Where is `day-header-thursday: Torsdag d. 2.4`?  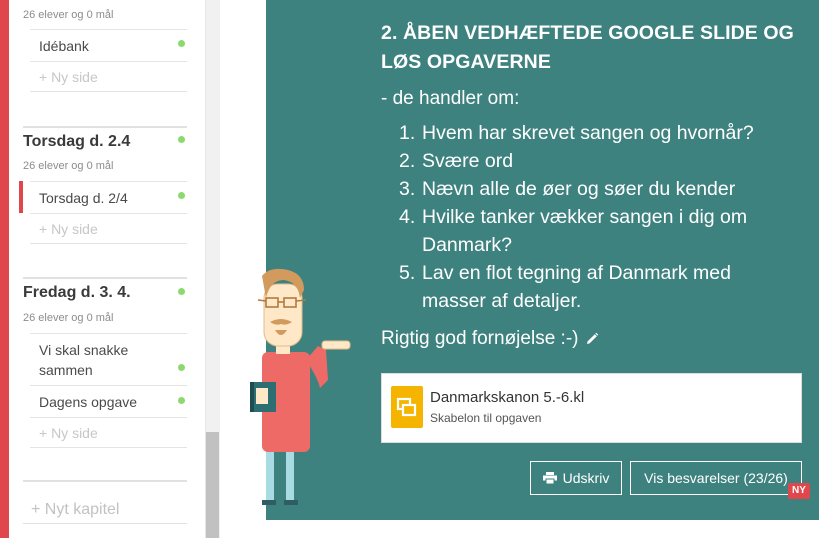 day-header-thursday: Torsdag d. 2.4 is located at coordinates (105, 141).